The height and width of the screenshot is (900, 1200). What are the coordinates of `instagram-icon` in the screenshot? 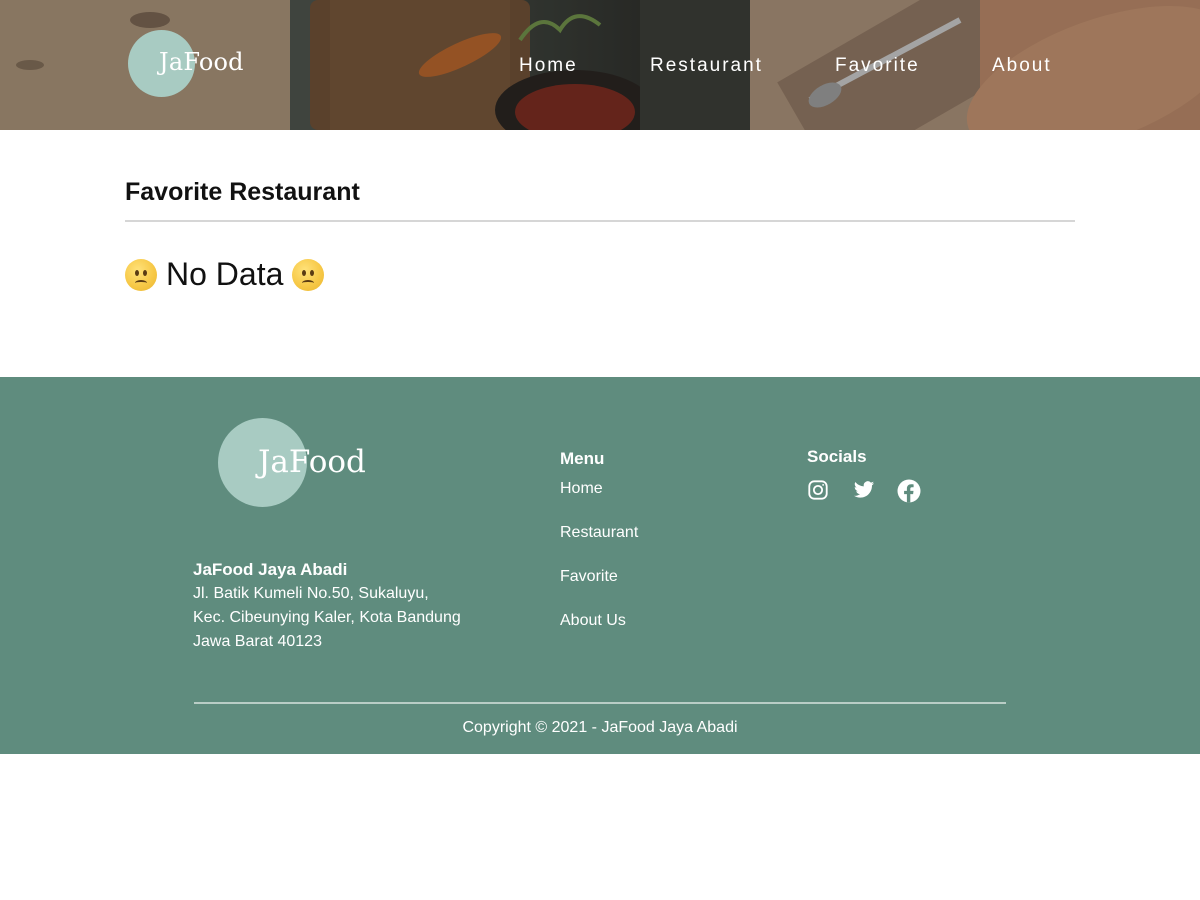 It's located at (818, 490).